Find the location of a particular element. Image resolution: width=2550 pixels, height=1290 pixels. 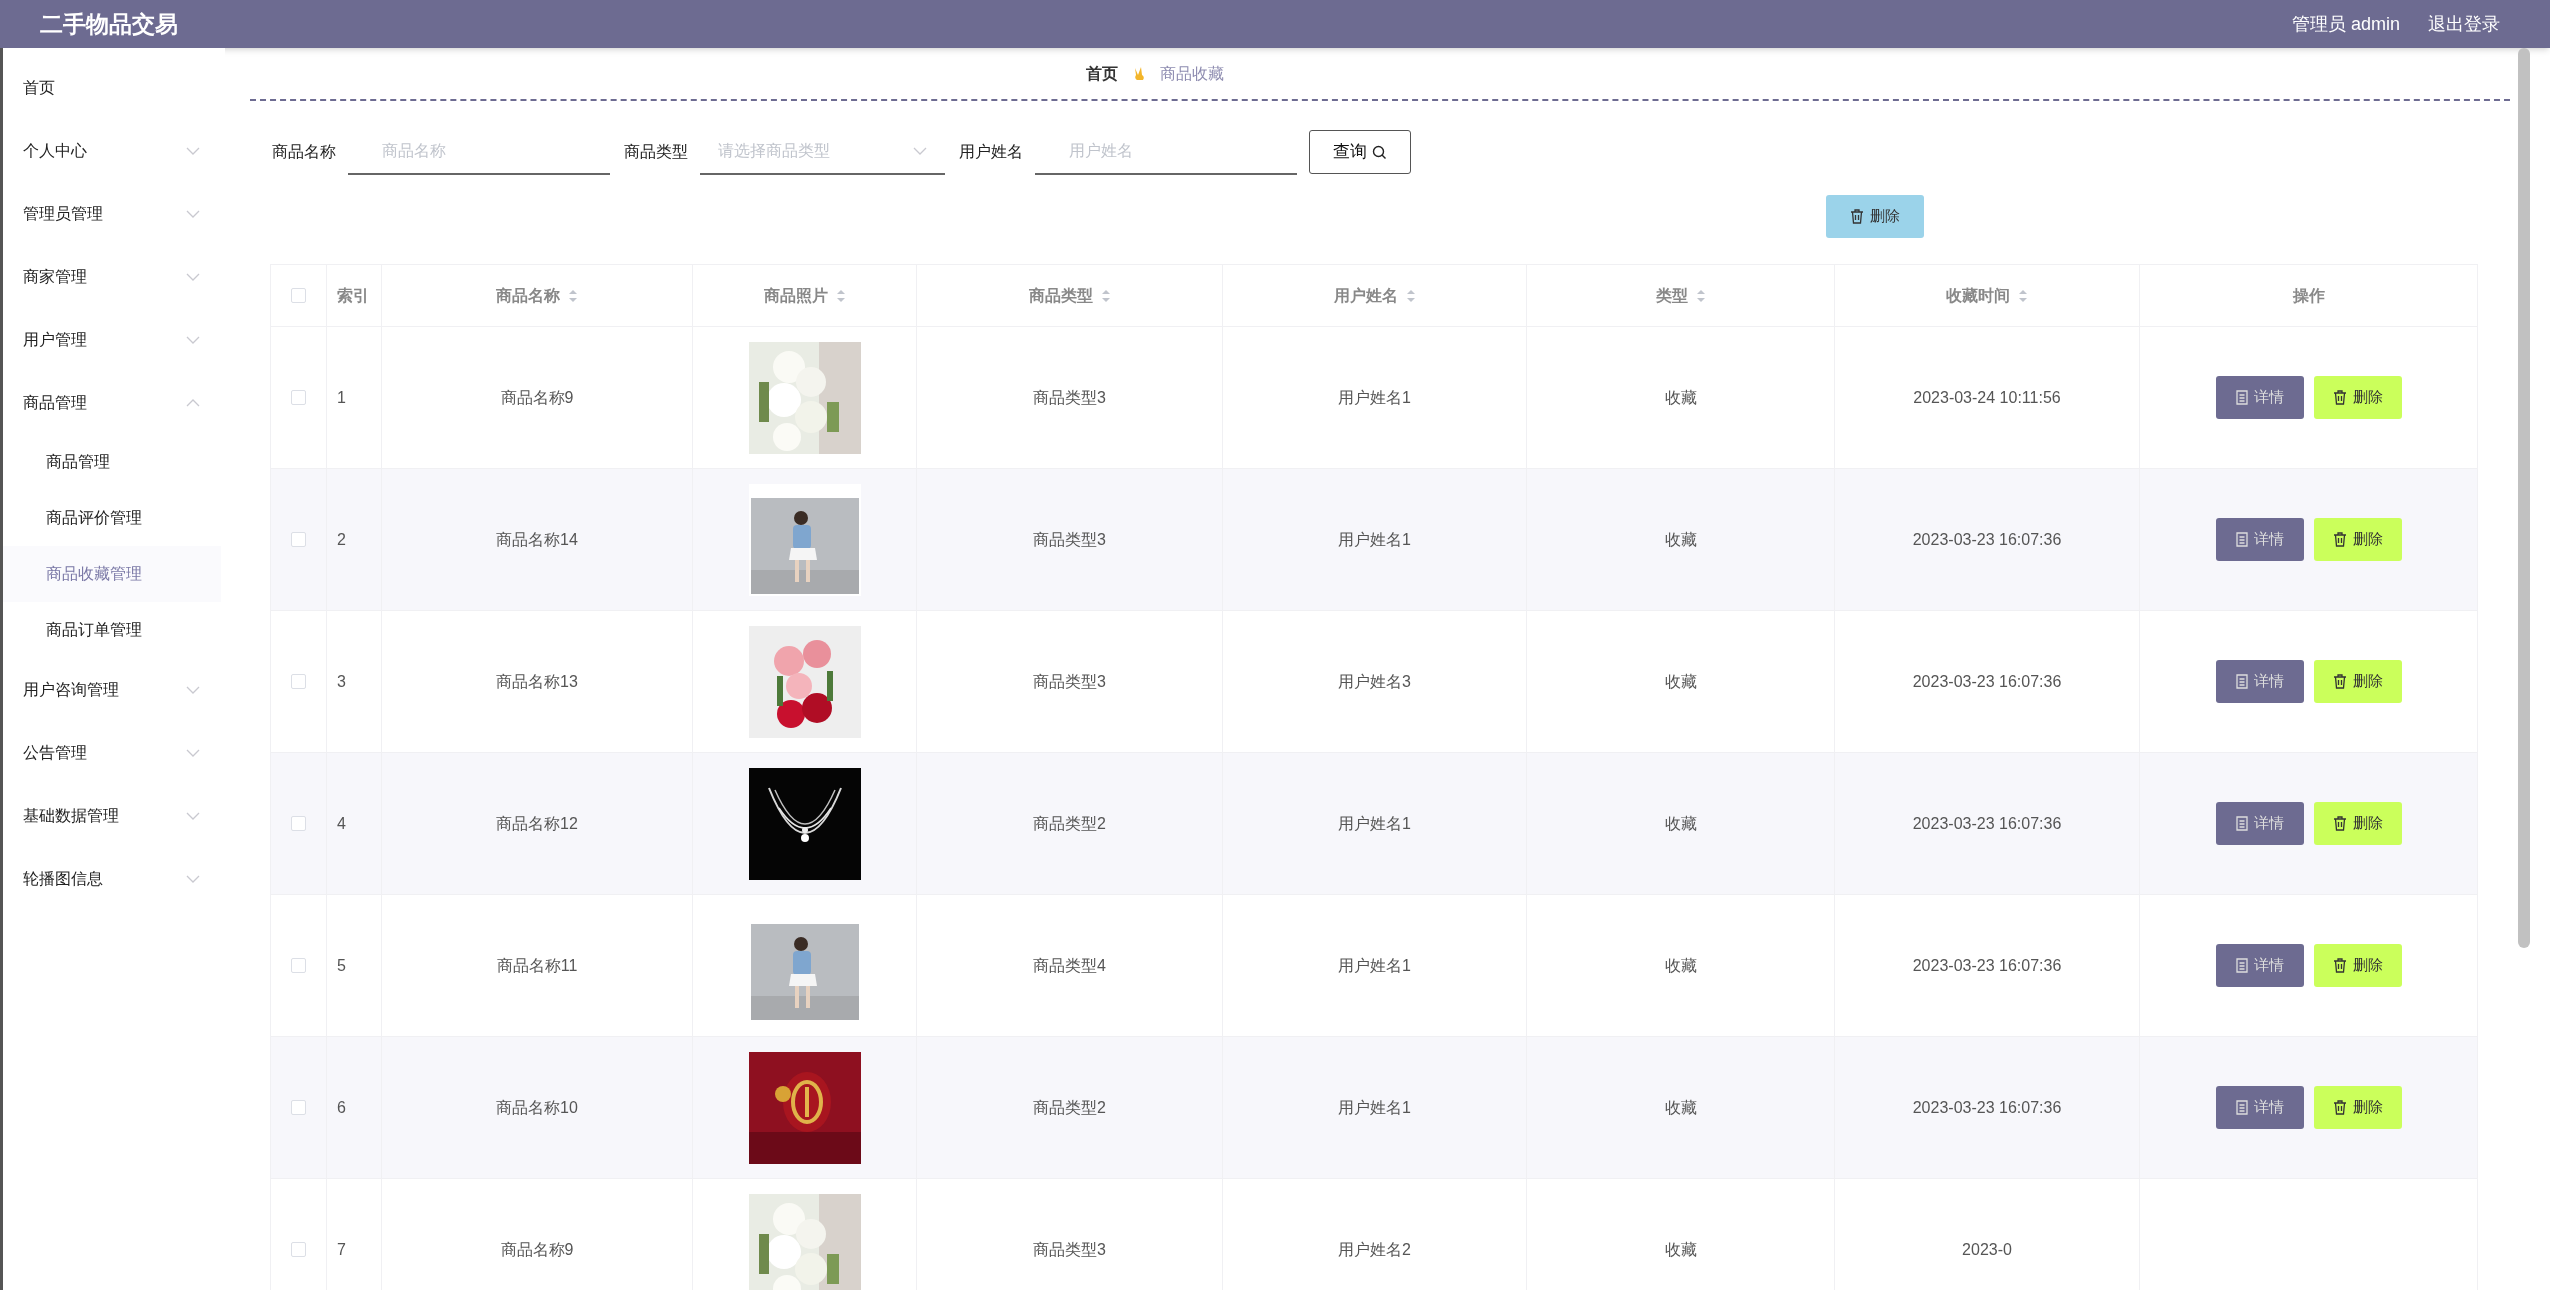

filter-label: 商品名称 is located at coordinates (304, 152).